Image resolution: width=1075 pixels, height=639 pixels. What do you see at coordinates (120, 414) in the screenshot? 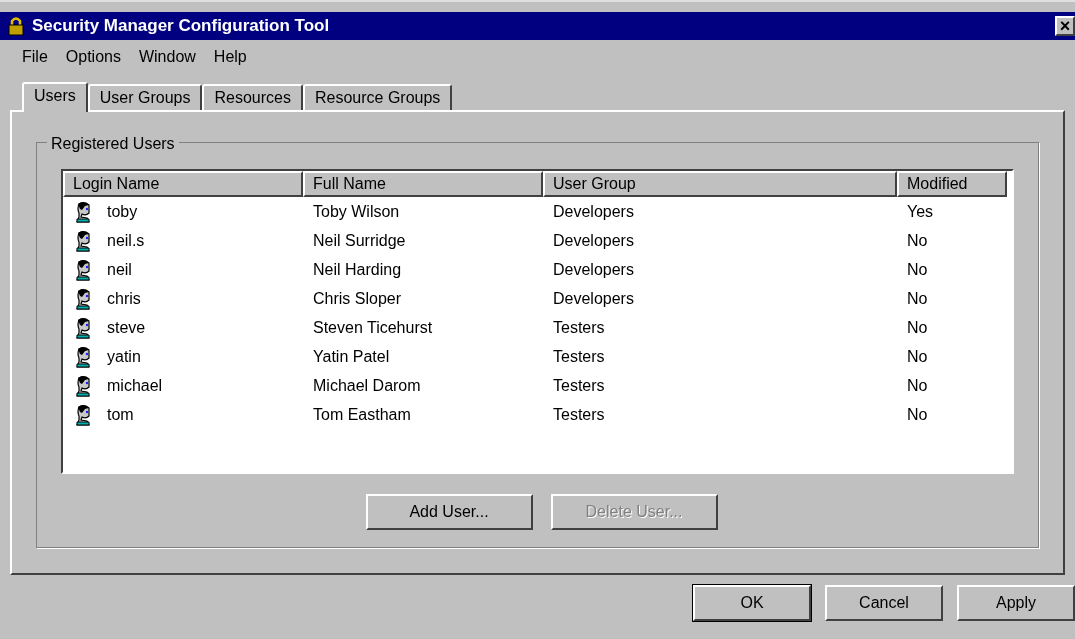
I see `table-cell-text: tom` at bounding box center [120, 414].